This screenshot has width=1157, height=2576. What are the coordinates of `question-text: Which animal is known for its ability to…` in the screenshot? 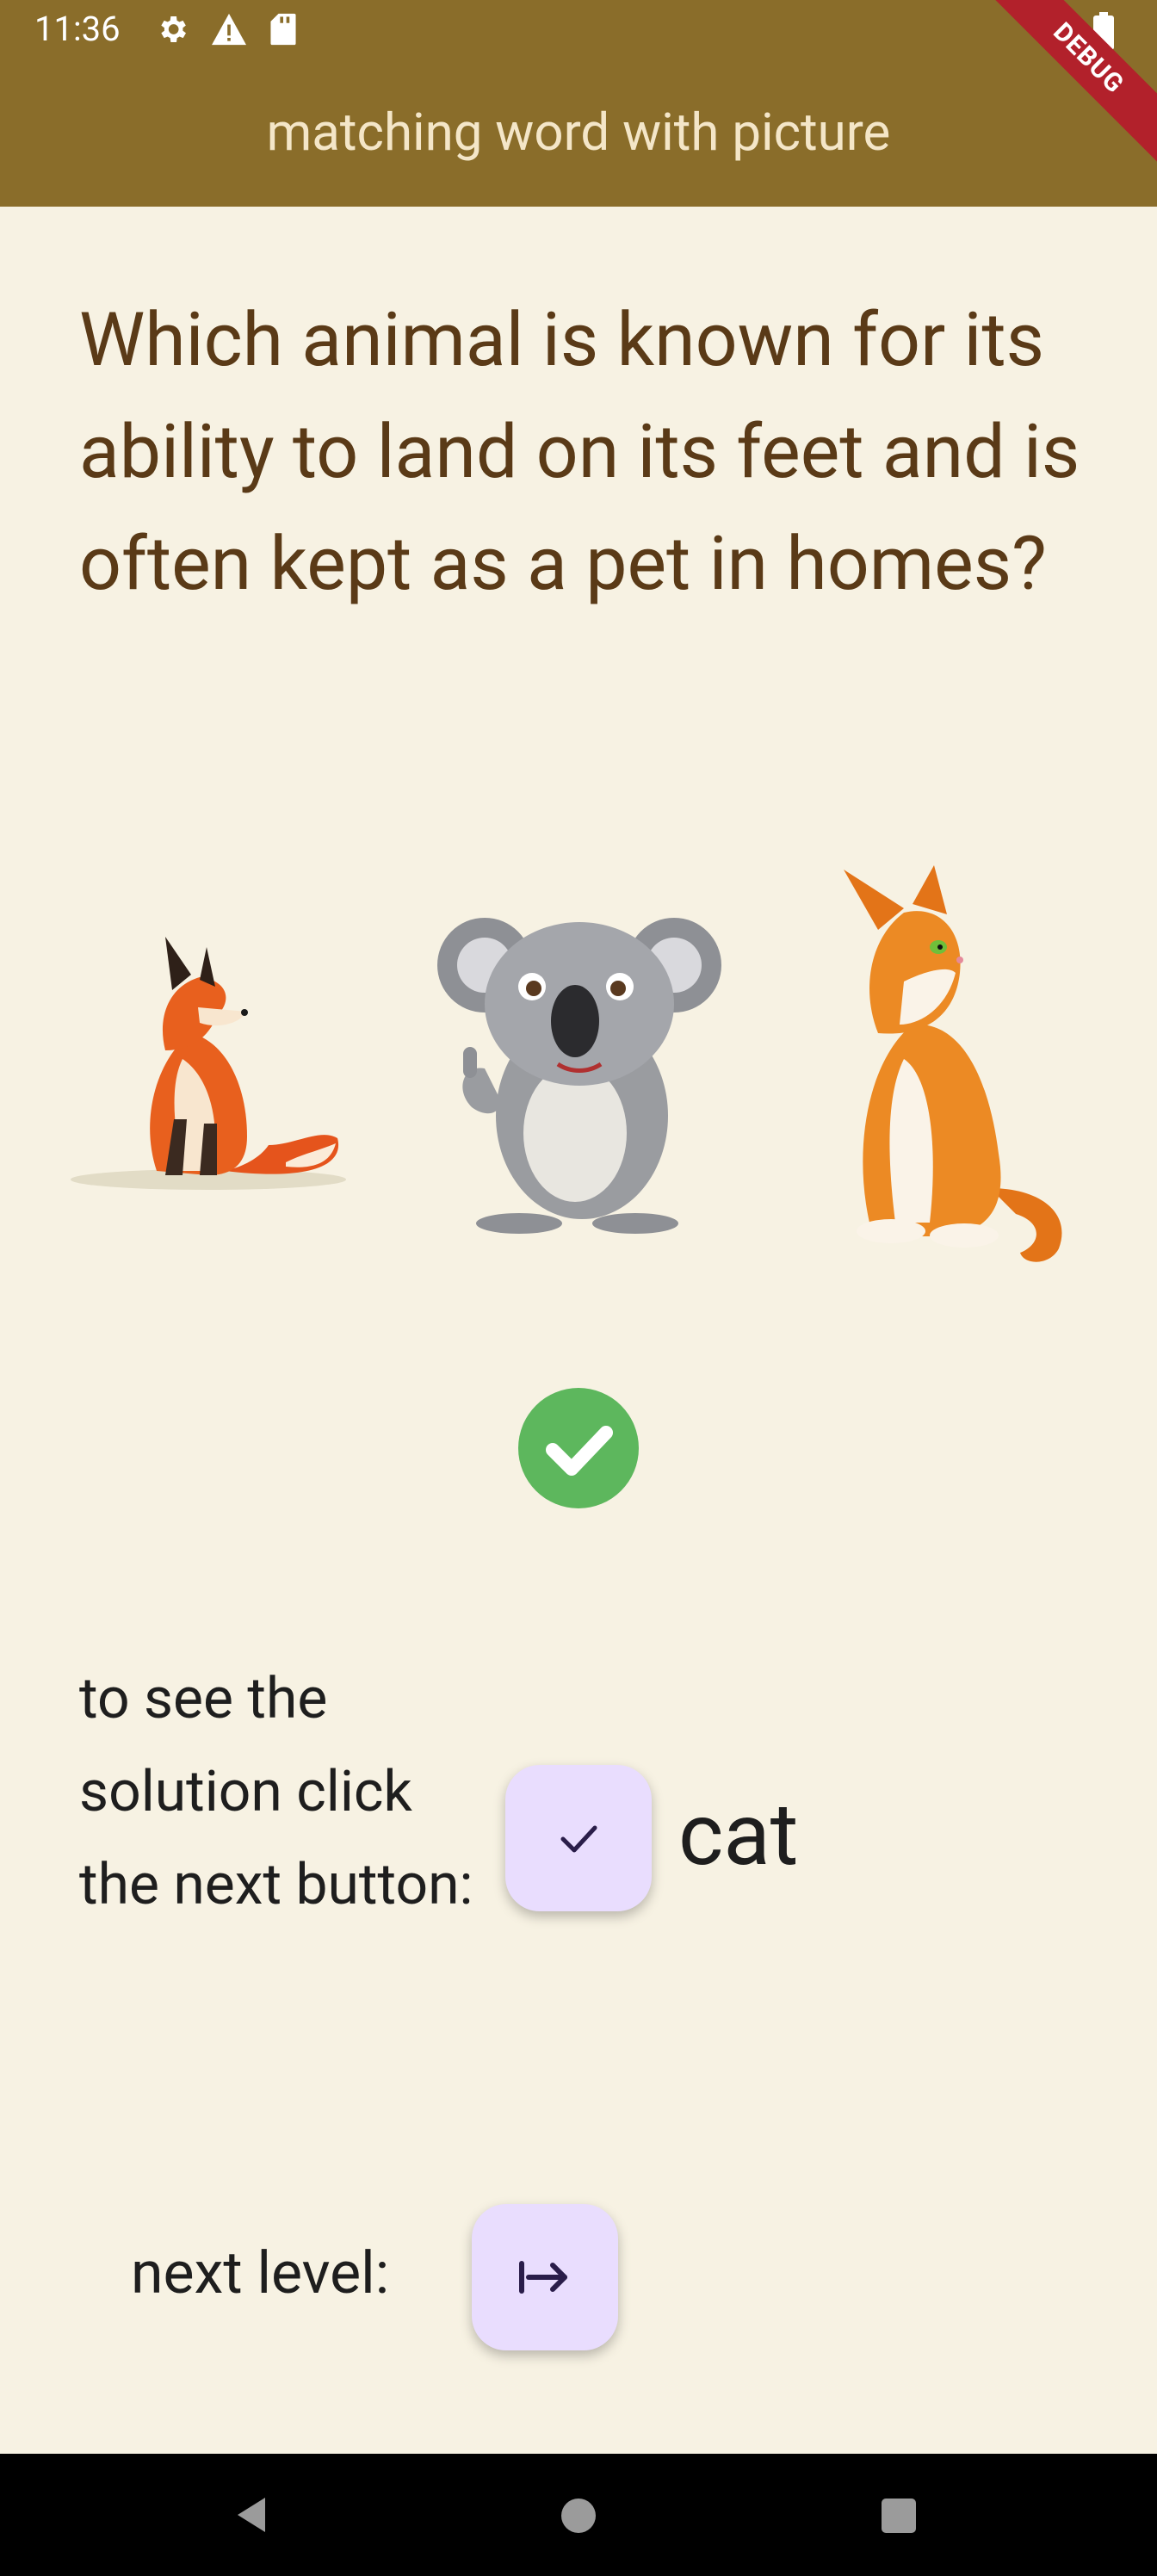 It's located at (579, 451).